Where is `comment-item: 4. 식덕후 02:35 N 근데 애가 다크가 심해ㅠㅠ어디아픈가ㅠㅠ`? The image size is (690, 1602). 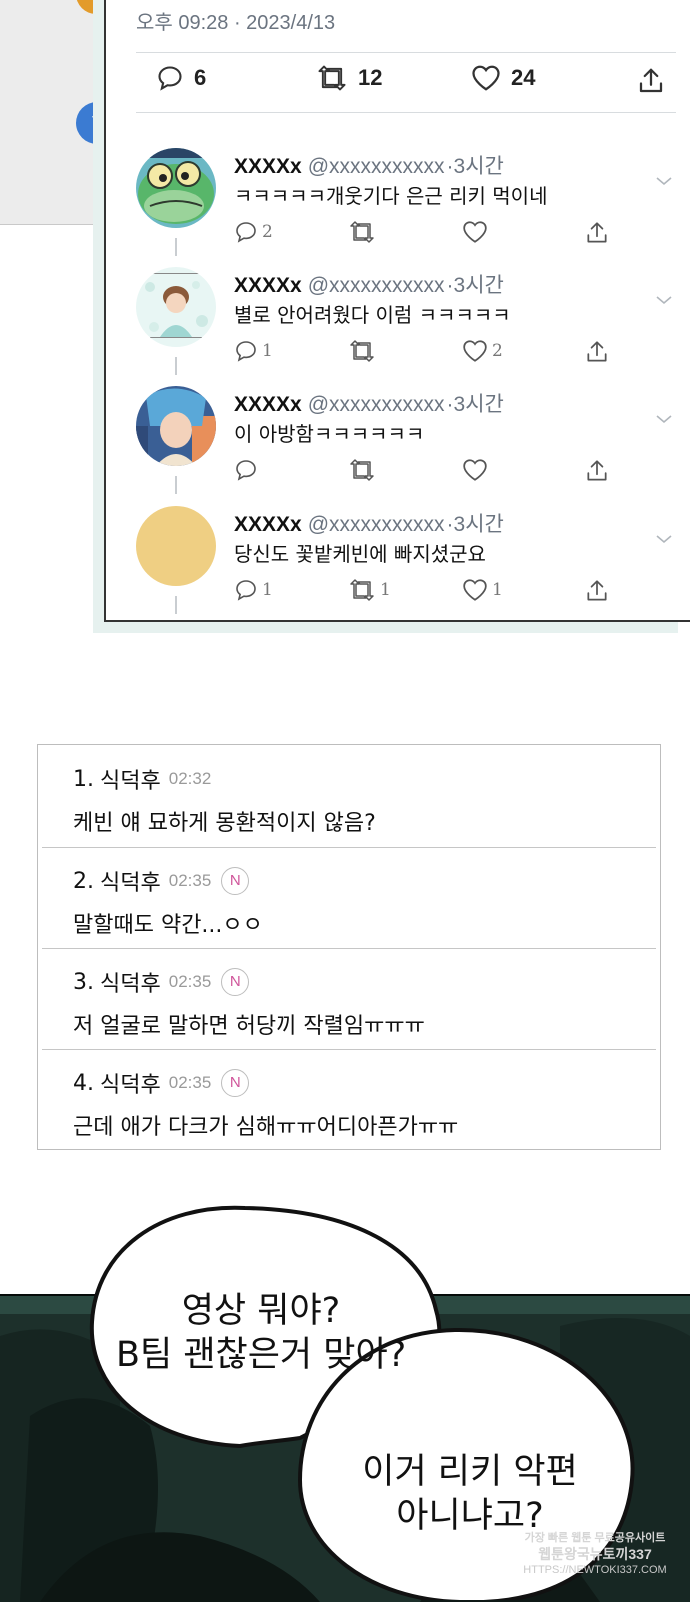 comment-item: 4. 식덕후 02:35 N 근데 애가 다크가 심해ㅠㅠ어디아픈가ㅠㅠ is located at coordinates (349, 1099).